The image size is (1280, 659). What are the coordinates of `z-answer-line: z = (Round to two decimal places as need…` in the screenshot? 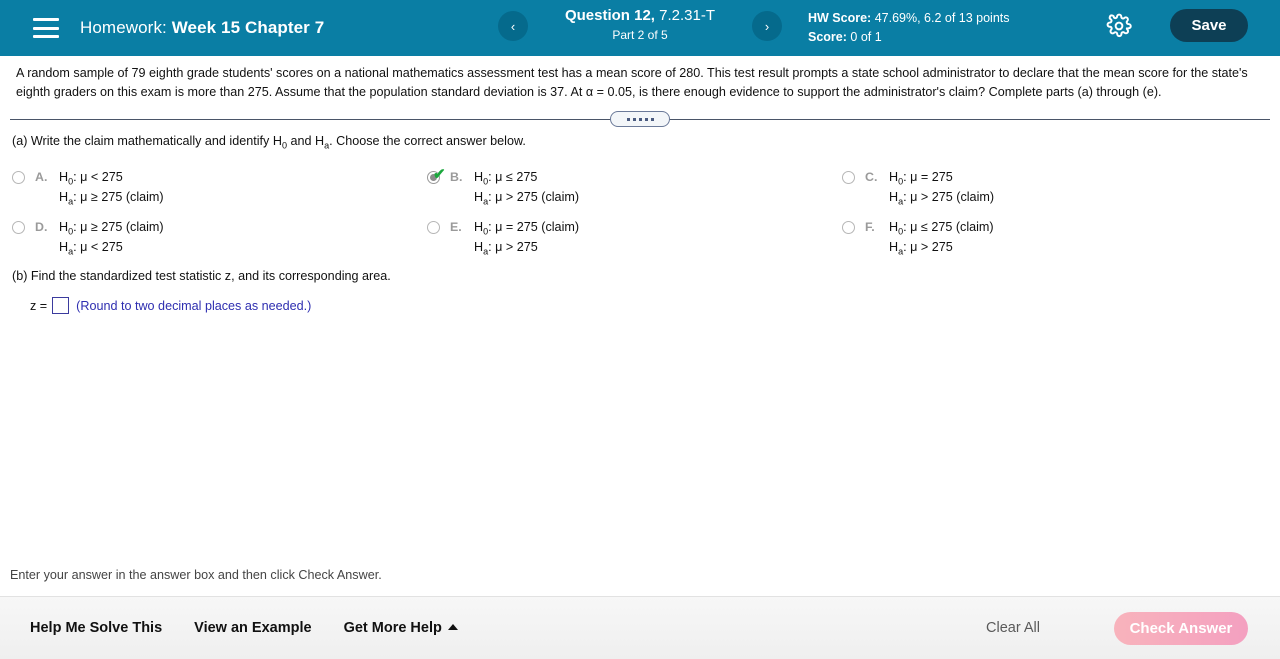 It's located at (655, 306).